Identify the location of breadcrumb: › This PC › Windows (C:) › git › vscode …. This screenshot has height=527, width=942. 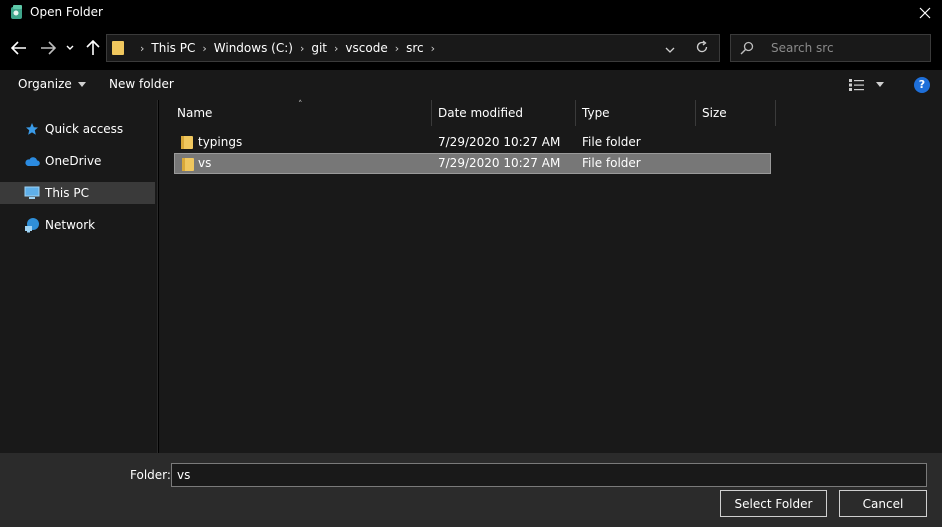
(287, 48).